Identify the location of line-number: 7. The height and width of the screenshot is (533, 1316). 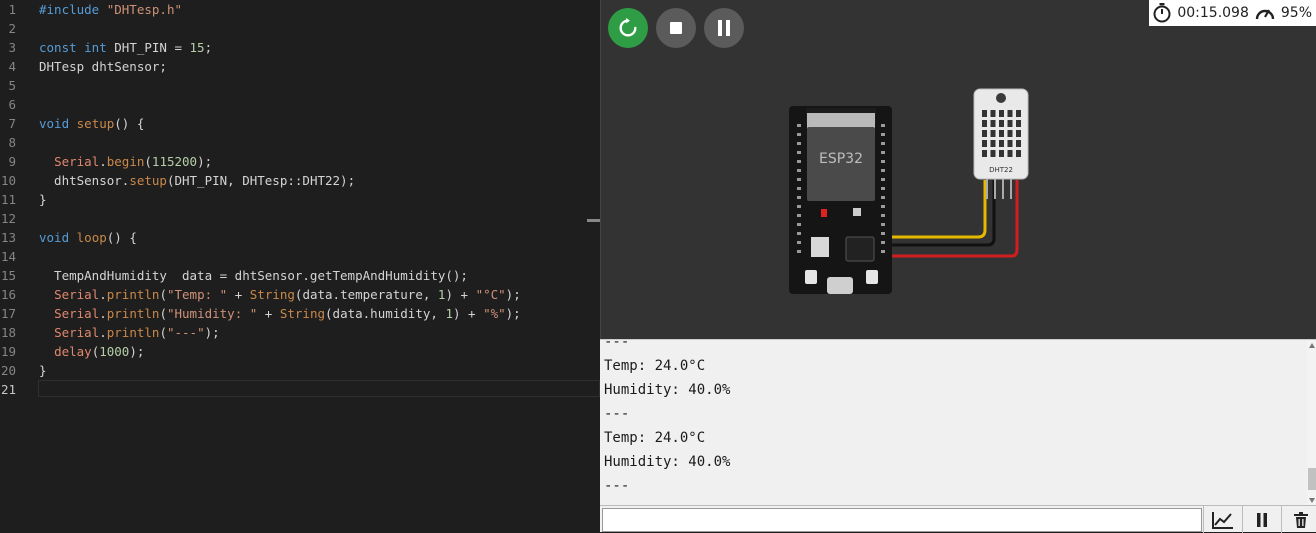
(12, 123).